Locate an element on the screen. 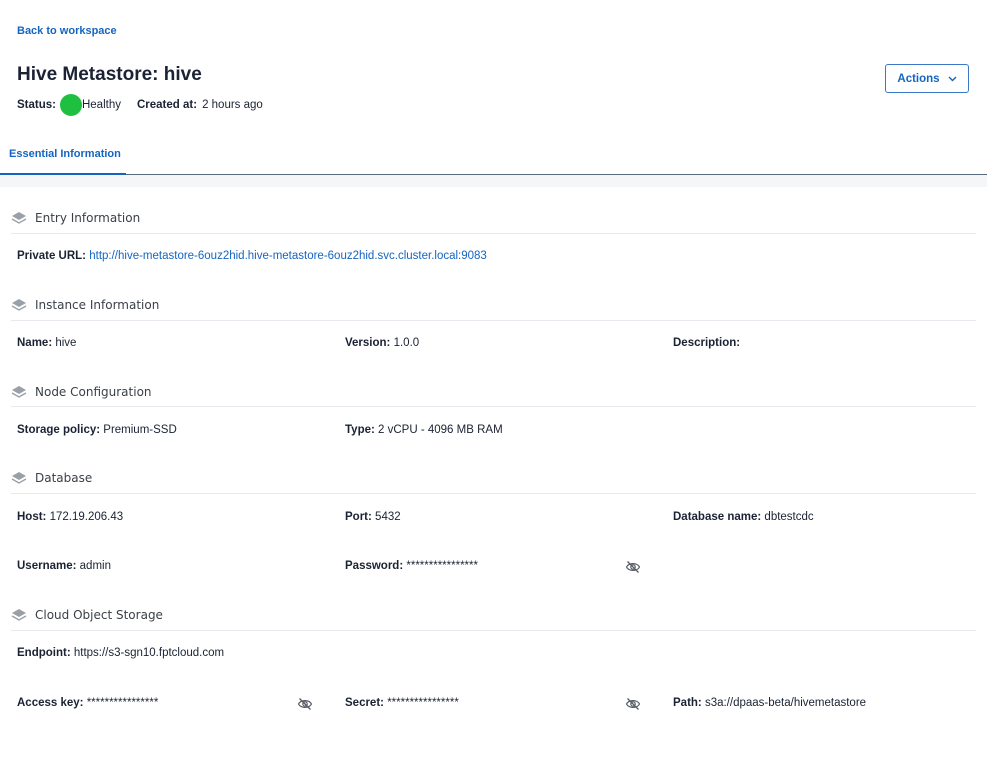 The height and width of the screenshot is (759, 987). field-label: Port: is located at coordinates (358, 517).